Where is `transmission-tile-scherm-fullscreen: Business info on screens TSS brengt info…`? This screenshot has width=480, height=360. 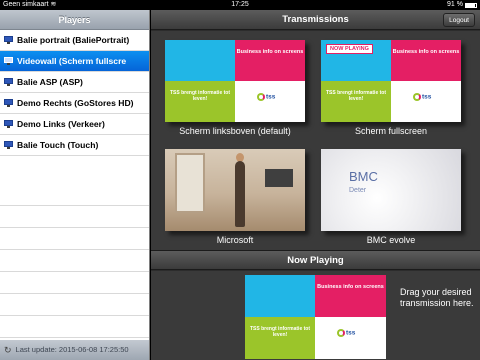 transmission-tile-scherm-fullscreen: Business info on screens TSS brengt info… is located at coordinates (391, 88).